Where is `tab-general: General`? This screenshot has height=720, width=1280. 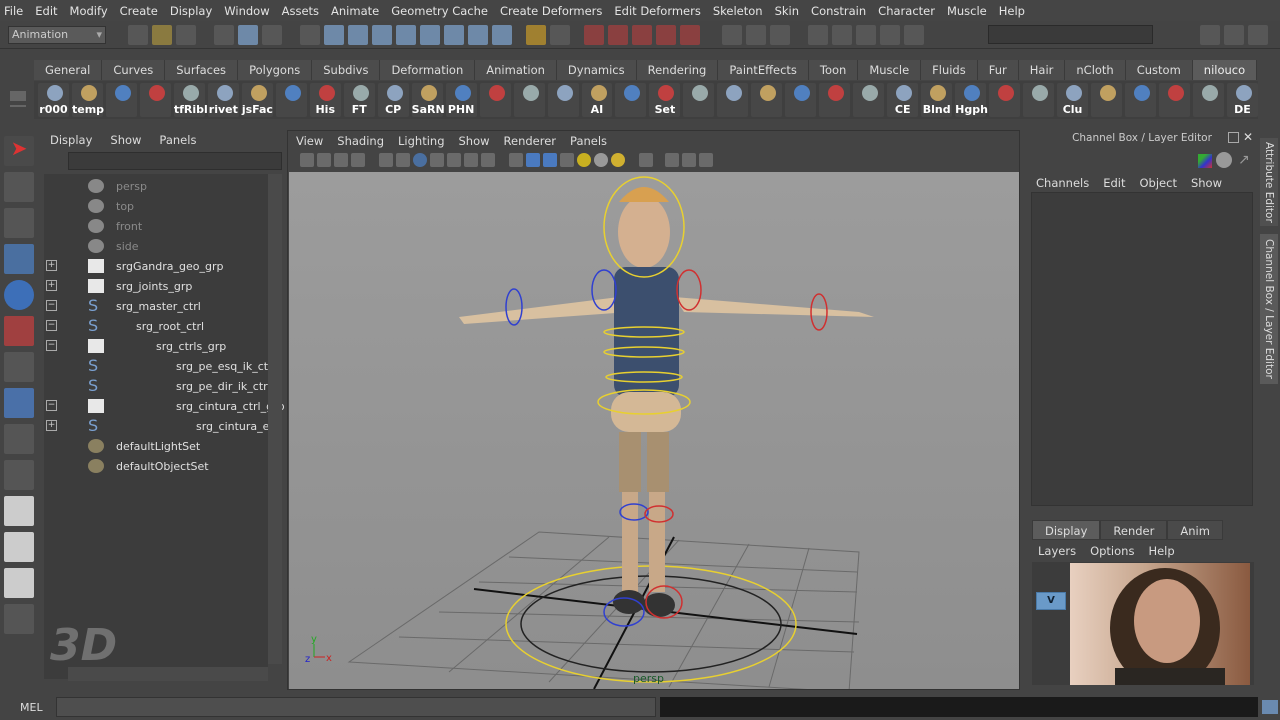 tab-general: General is located at coordinates (68, 70).